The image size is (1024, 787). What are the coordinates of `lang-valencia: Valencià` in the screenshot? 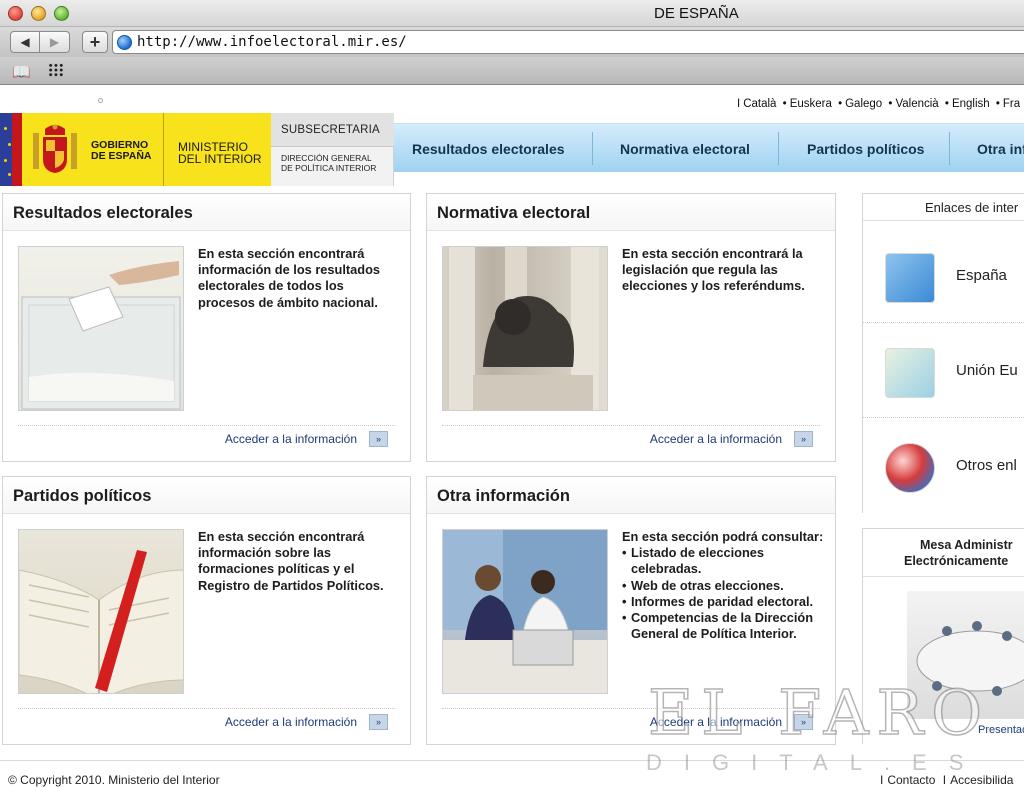 It's located at (916, 104).